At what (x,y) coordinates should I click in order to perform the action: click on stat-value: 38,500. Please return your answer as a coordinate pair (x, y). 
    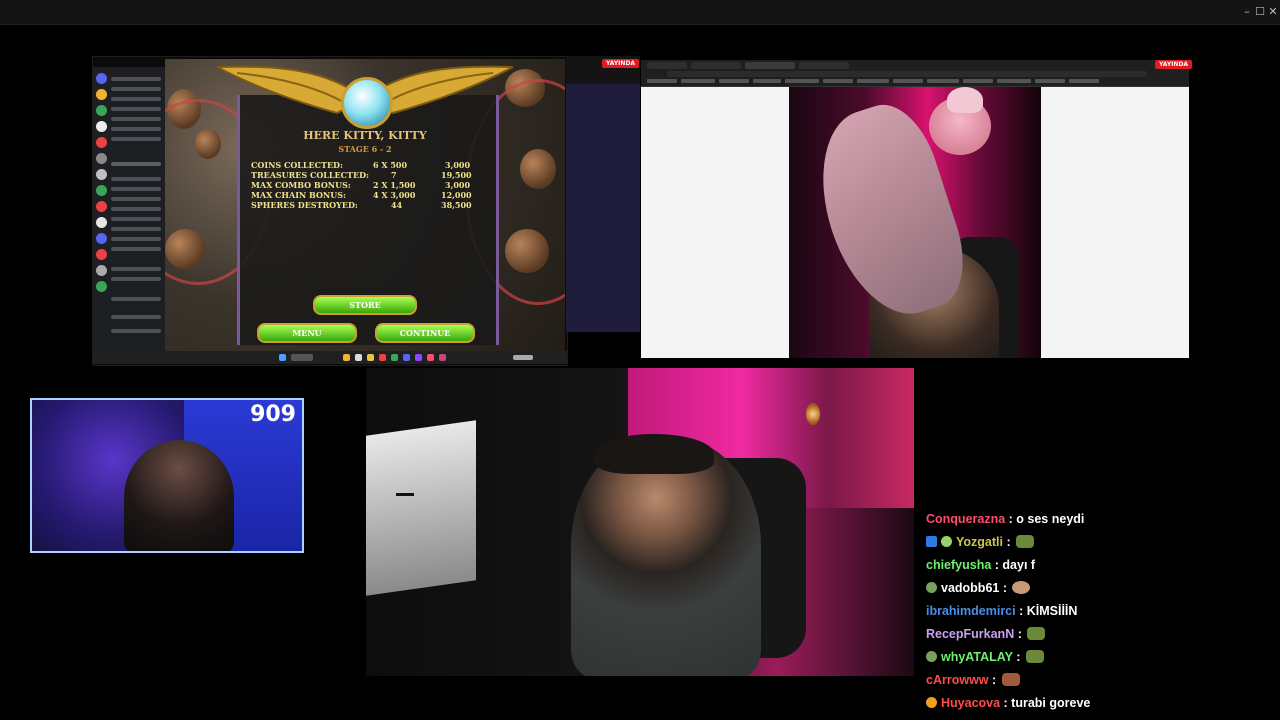
    Looking at the image, I should click on (456, 205).